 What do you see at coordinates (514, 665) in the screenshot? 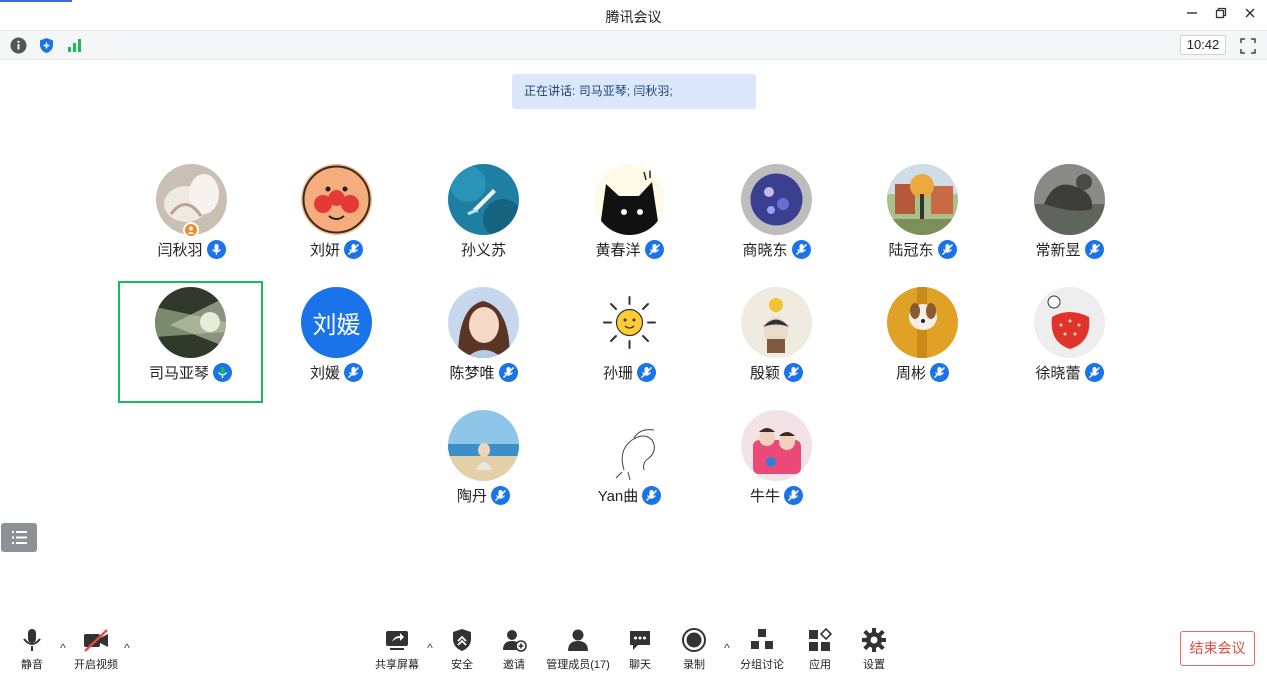
I see `invite-label: 邀请` at bounding box center [514, 665].